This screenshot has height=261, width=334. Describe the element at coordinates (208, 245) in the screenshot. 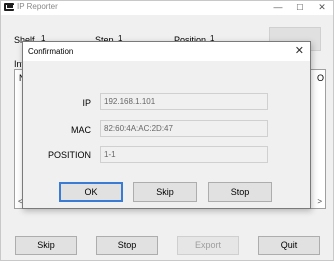

I see `export-button: Export` at that location.